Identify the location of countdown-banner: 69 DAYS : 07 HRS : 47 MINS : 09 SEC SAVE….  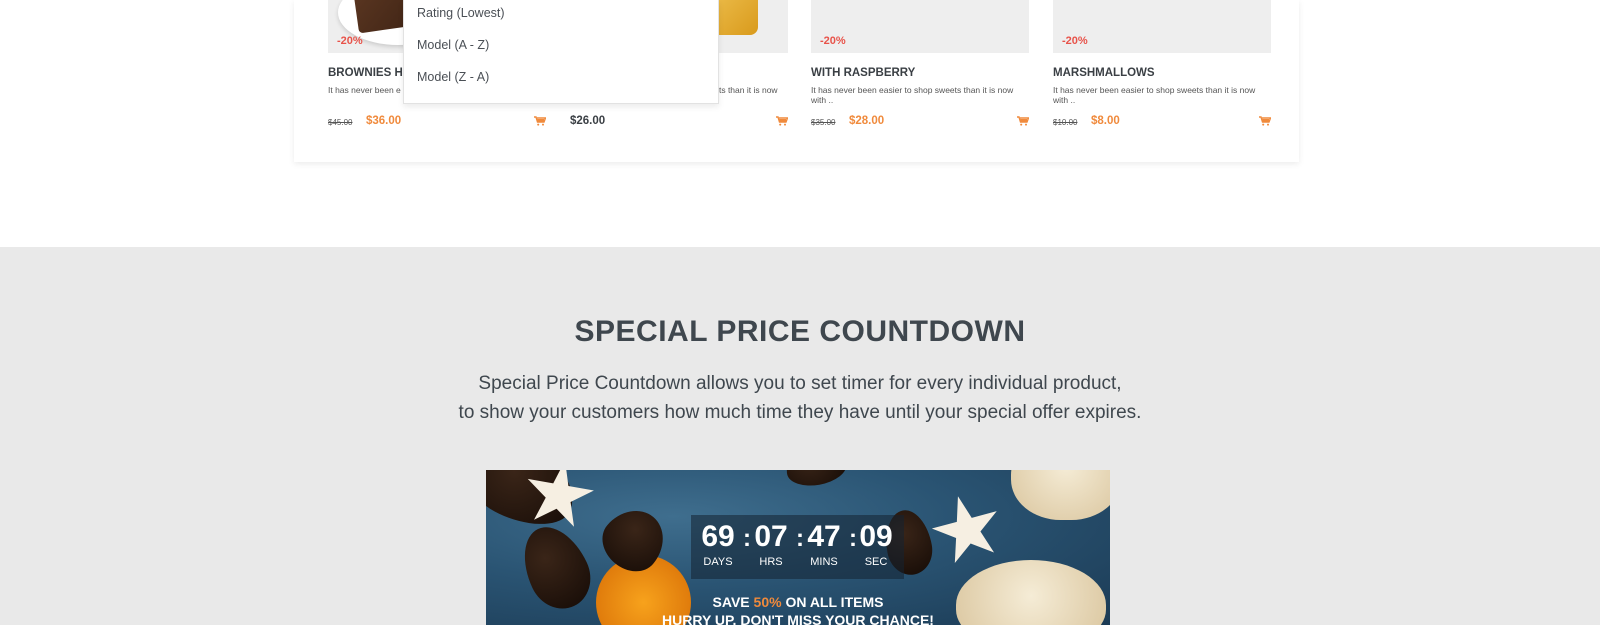
(798, 547).